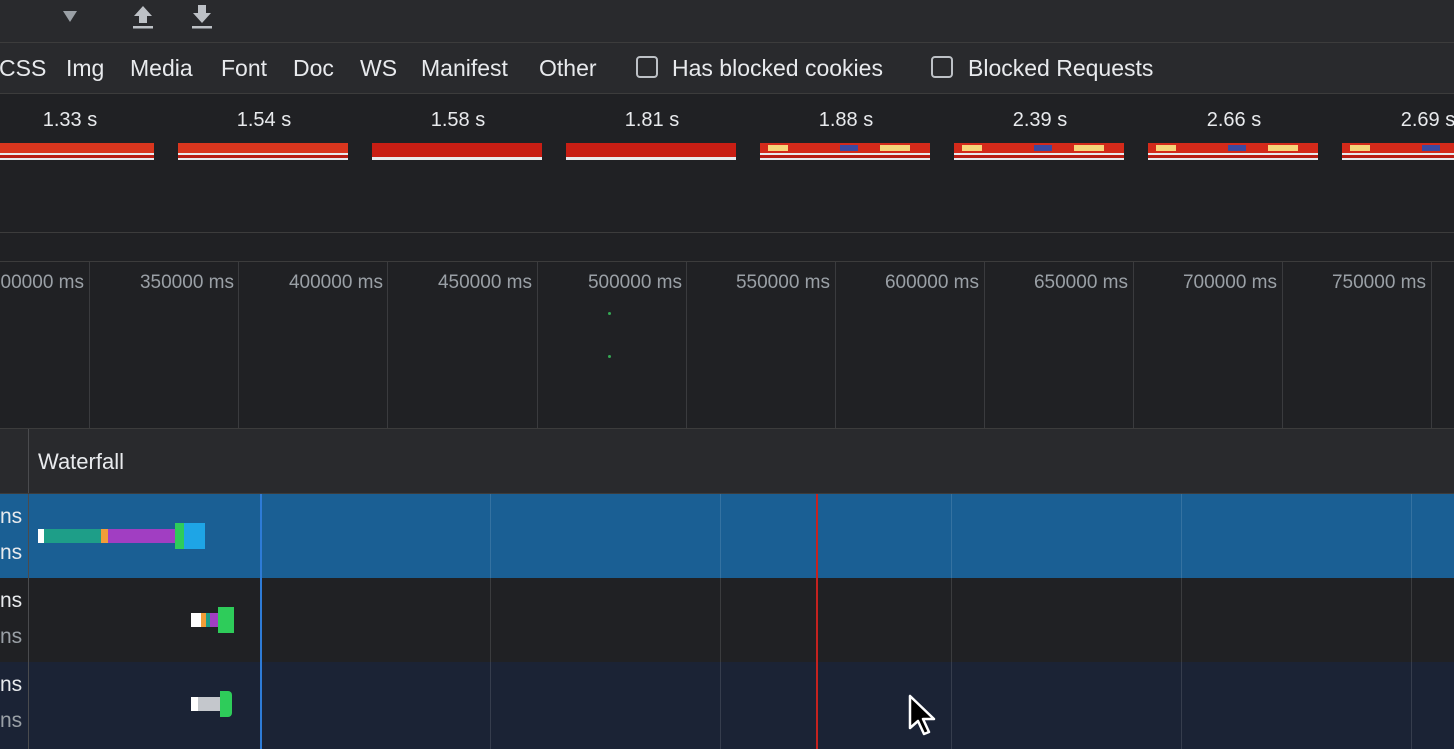 The width and height of the screenshot is (1454, 749). Describe the element at coordinates (72, 536) in the screenshot. I see `waterfall-bar-connect` at that location.